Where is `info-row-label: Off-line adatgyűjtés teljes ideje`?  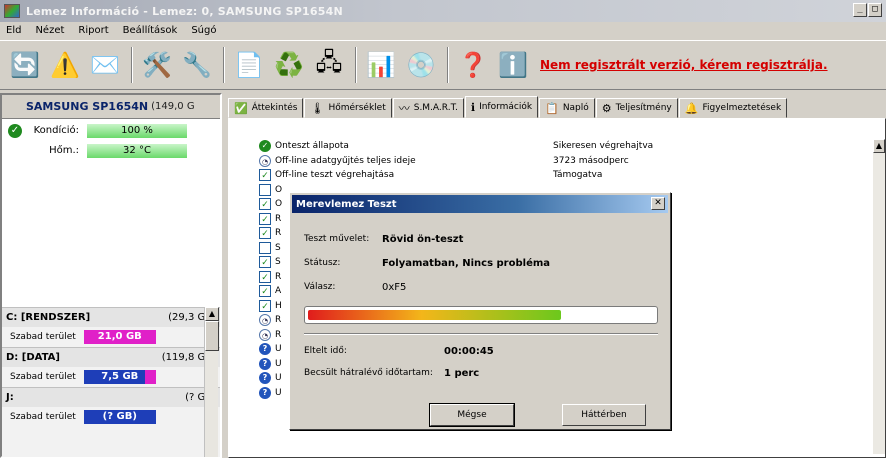
info-row-label: Off-line adatgyűjtés teljes ideje is located at coordinates (345, 160).